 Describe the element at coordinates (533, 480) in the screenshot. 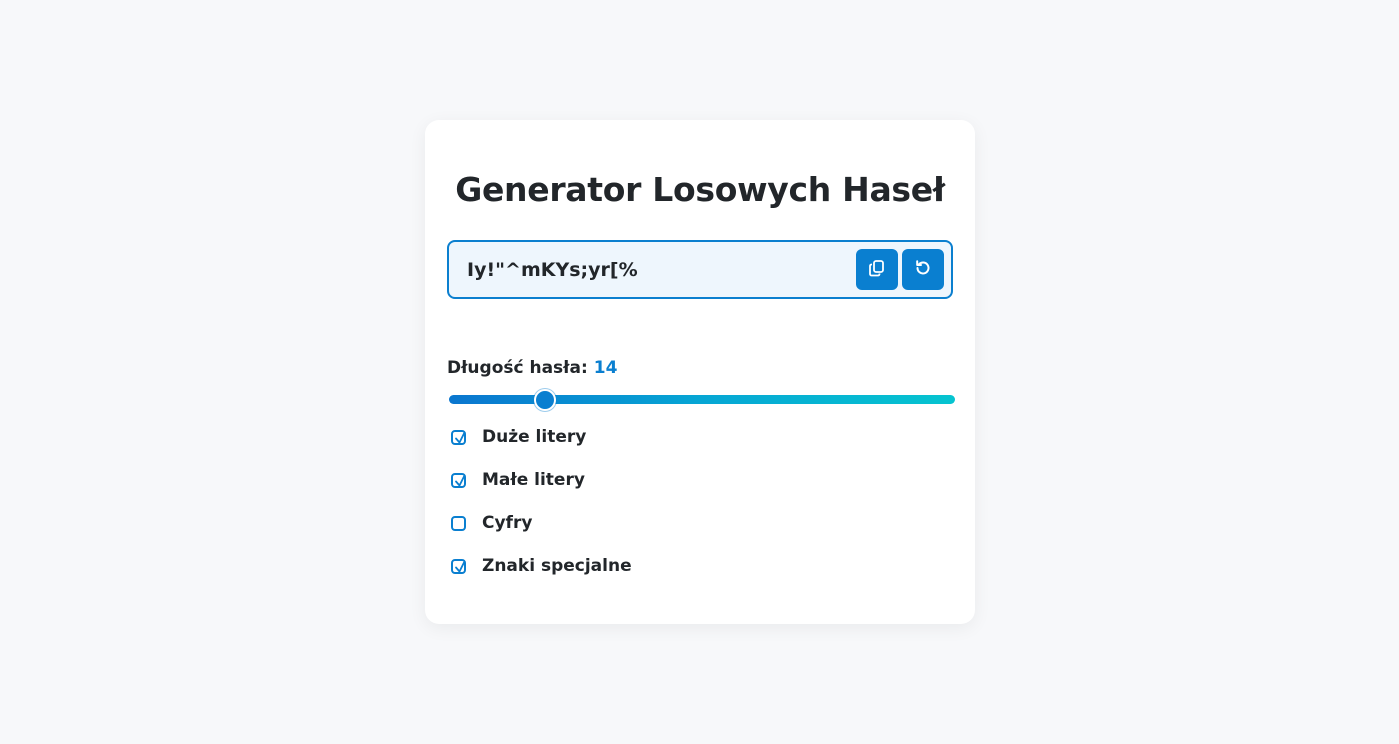

I see `option-label: Małe litery` at that location.